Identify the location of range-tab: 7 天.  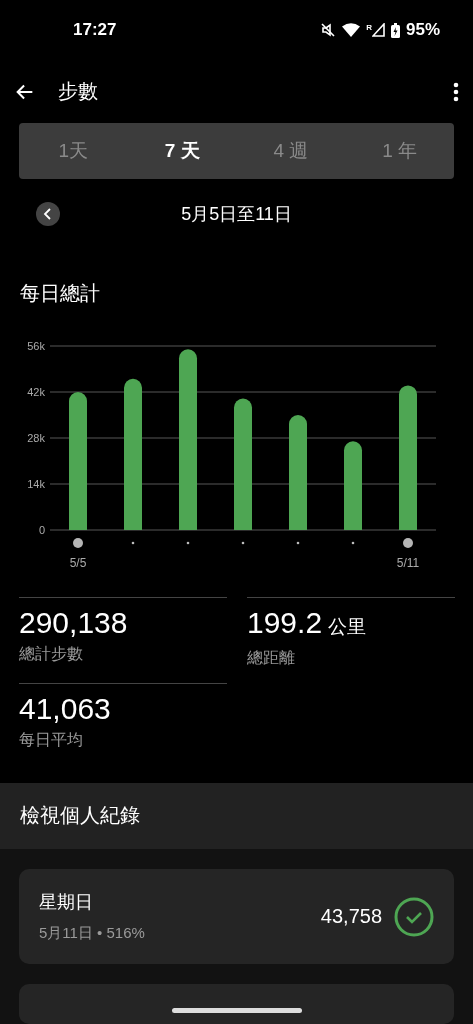
(182, 151).